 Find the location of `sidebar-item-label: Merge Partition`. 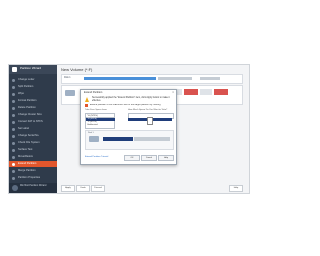

sidebar-item-label: Merge Partition is located at coordinates (27, 170).